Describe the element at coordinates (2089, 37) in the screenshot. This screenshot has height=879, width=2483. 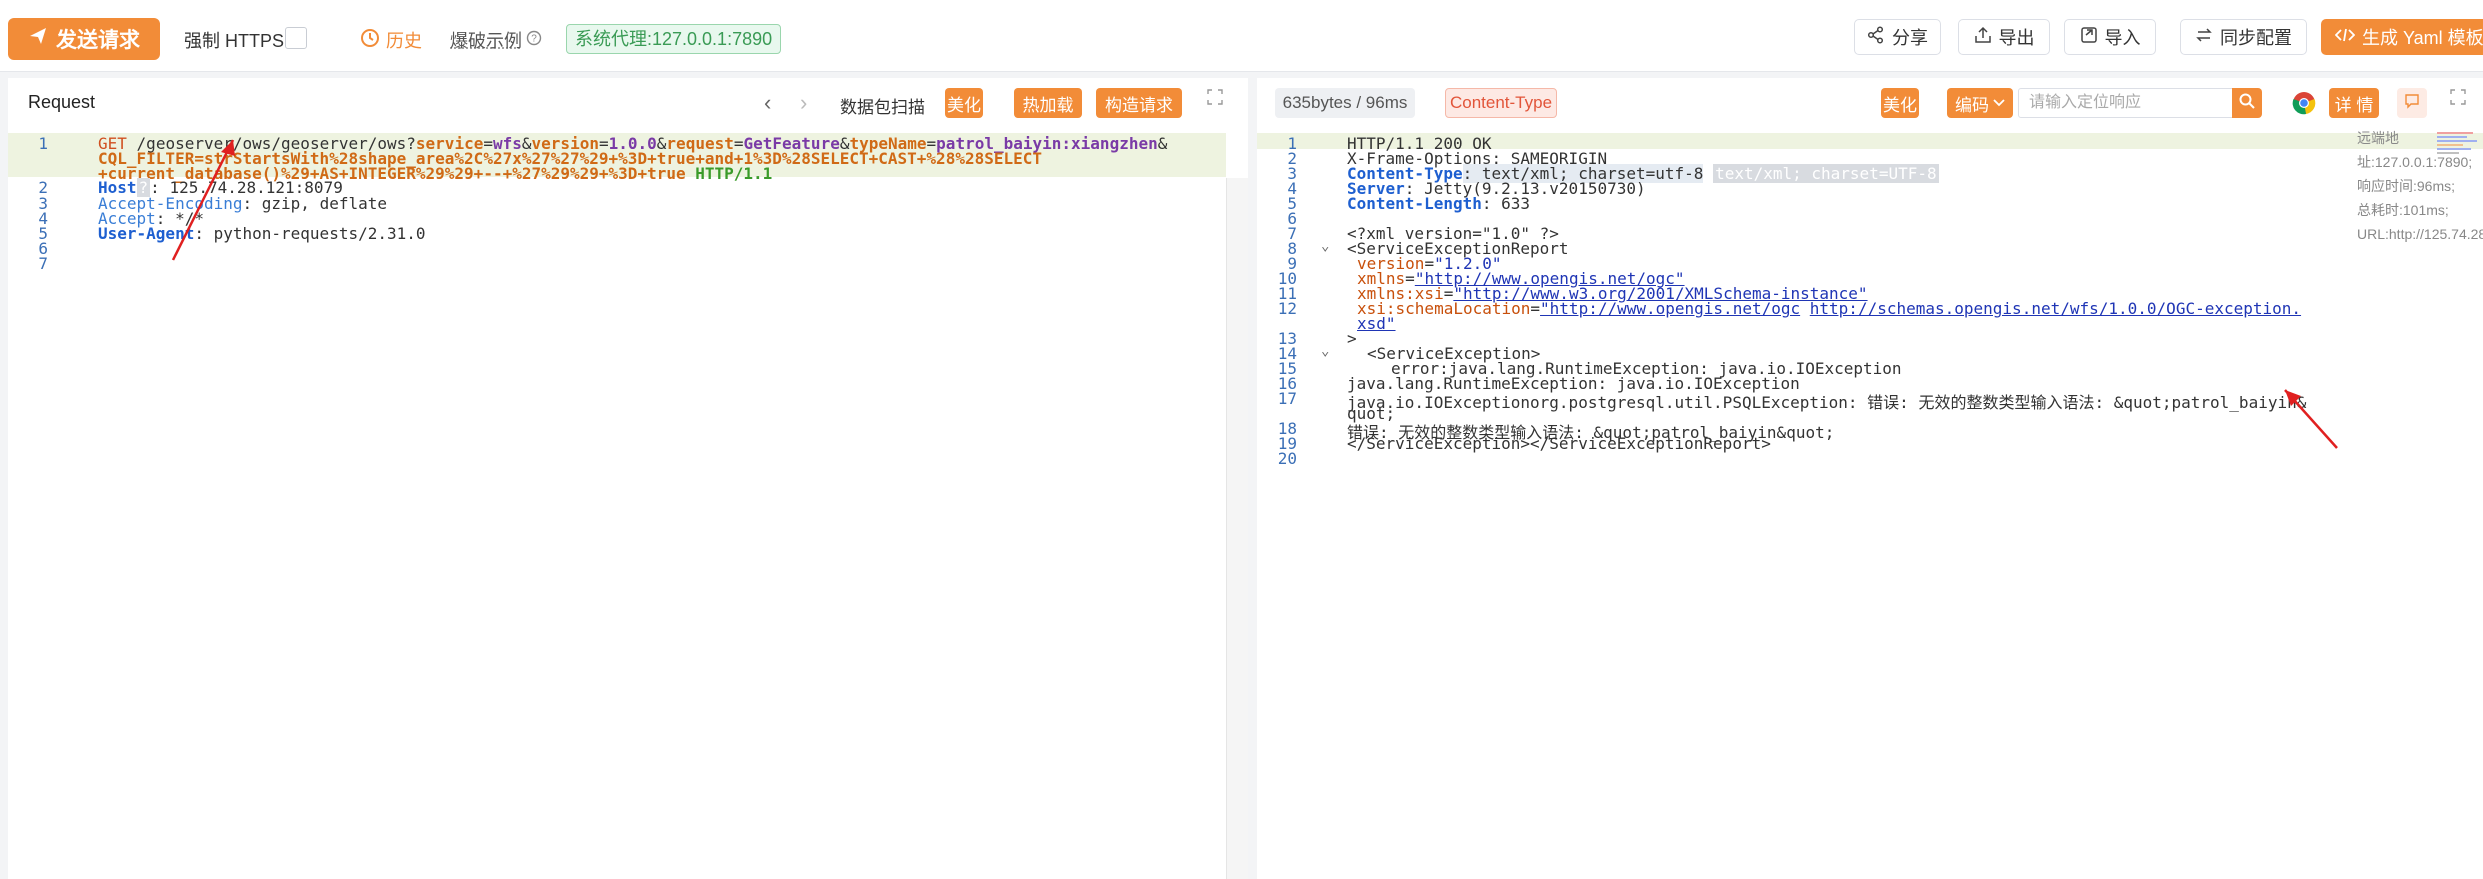
I see `import-icon` at that location.